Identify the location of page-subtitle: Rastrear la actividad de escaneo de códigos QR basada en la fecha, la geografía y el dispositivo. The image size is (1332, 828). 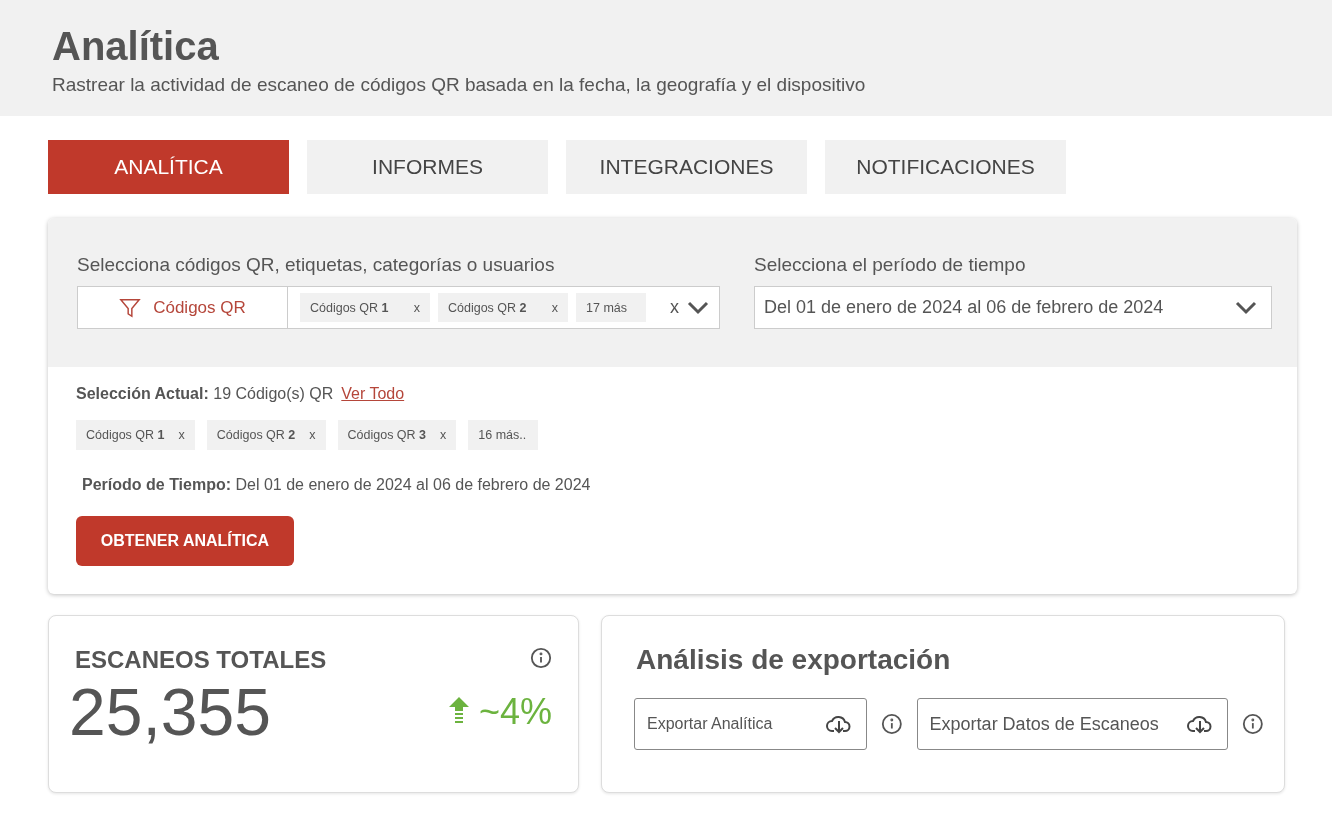
(459, 85).